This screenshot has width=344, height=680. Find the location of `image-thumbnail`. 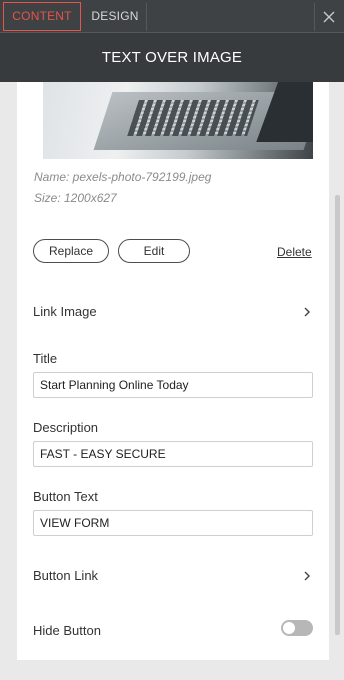

image-thumbnail is located at coordinates (178, 120).